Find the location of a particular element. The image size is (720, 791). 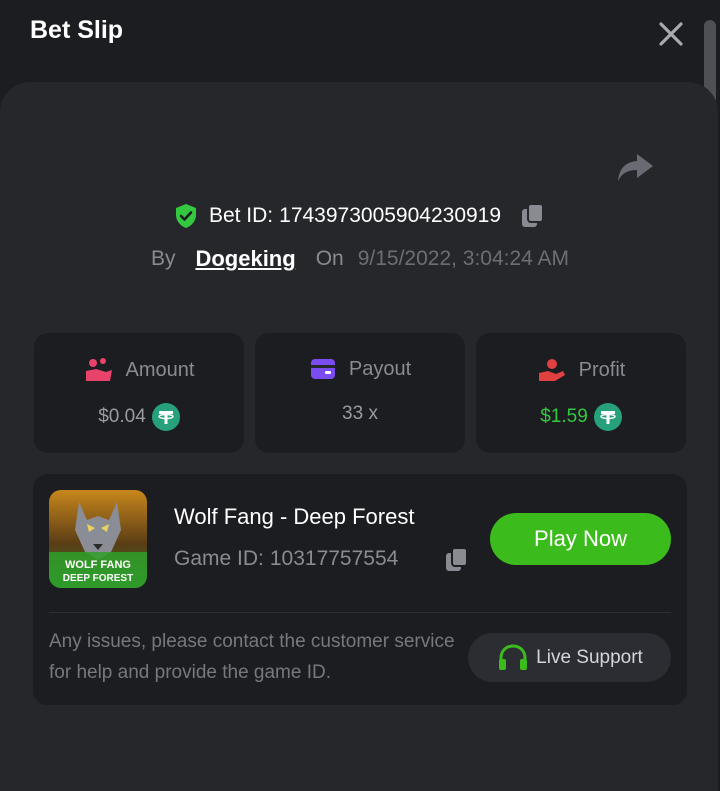

profit-card: Profit $1.59 is located at coordinates (581, 393).